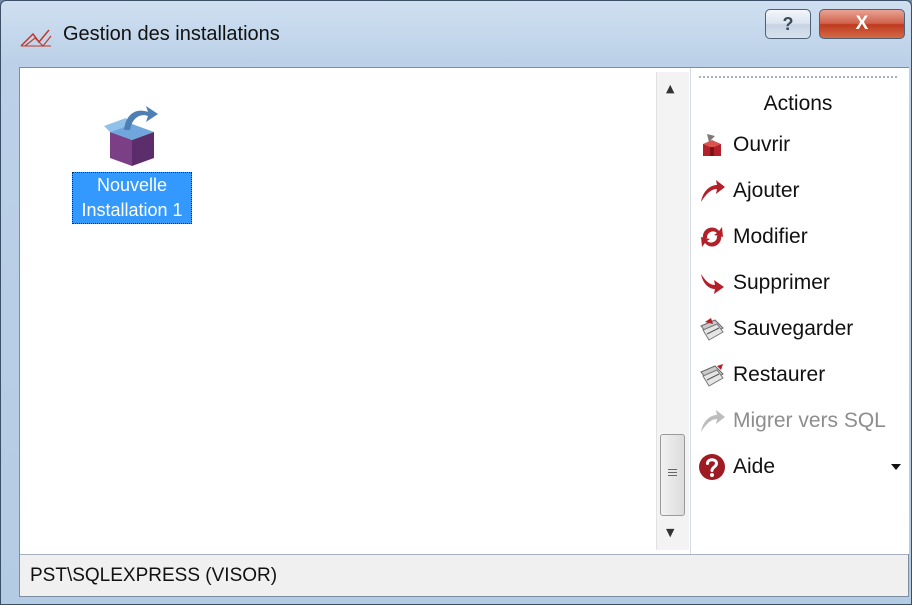 The height and width of the screenshot is (605, 912). Describe the element at coordinates (754, 466) in the screenshot. I see `action-label: Aide` at that location.